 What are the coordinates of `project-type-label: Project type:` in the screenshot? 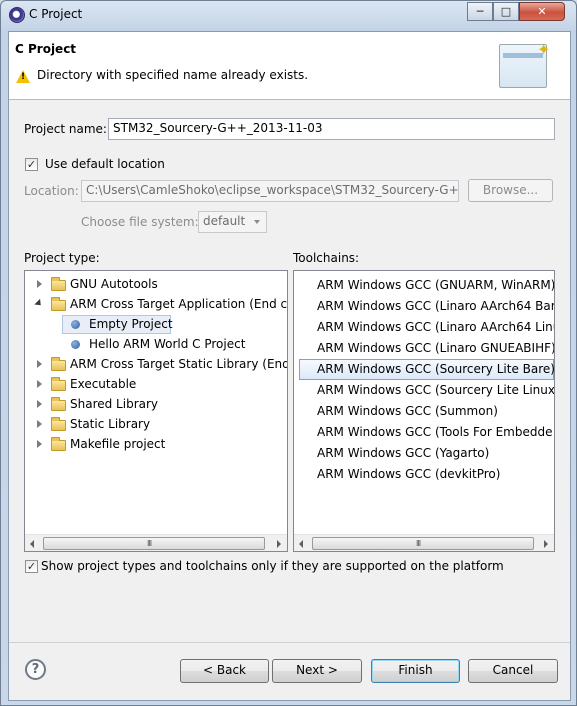 It's located at (62, 258).